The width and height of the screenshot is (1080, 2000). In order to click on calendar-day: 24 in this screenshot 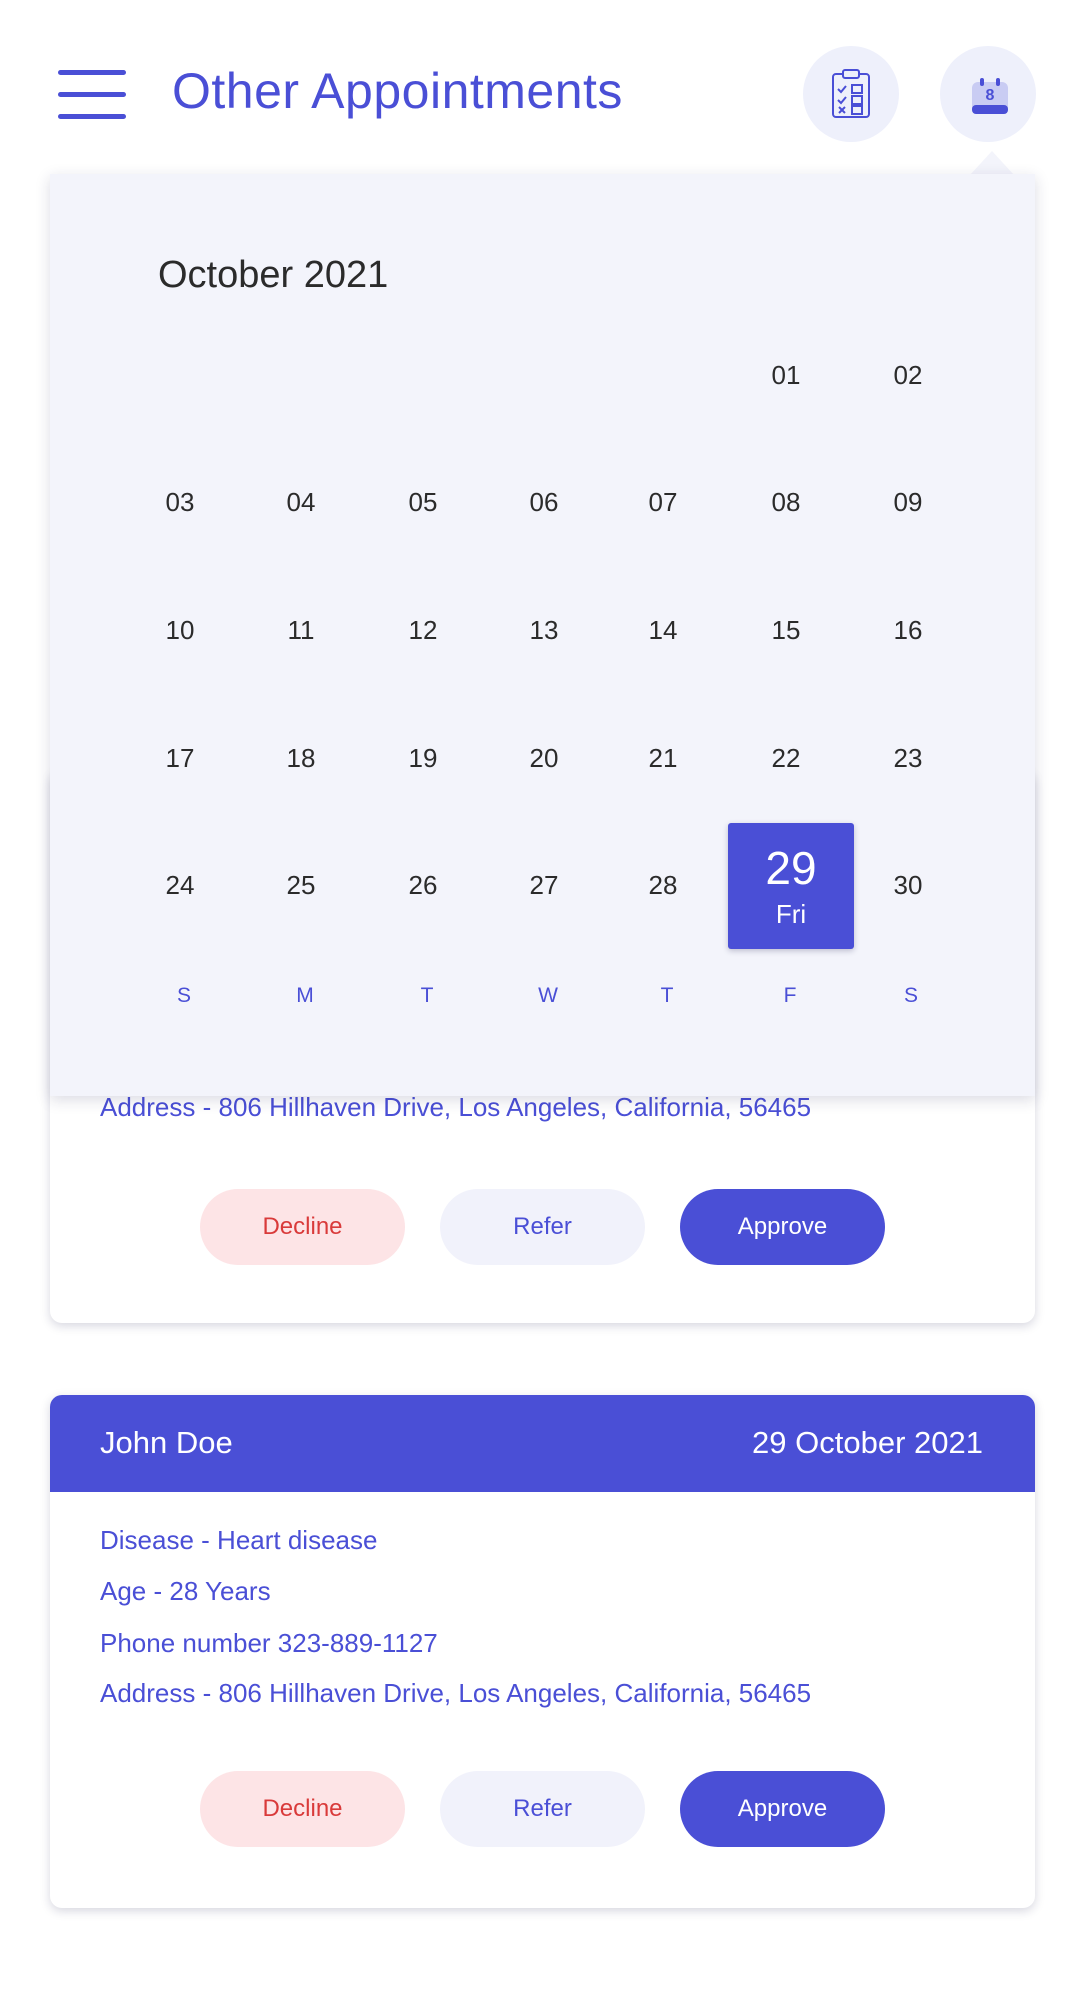, I will do `click(180, 885)`.